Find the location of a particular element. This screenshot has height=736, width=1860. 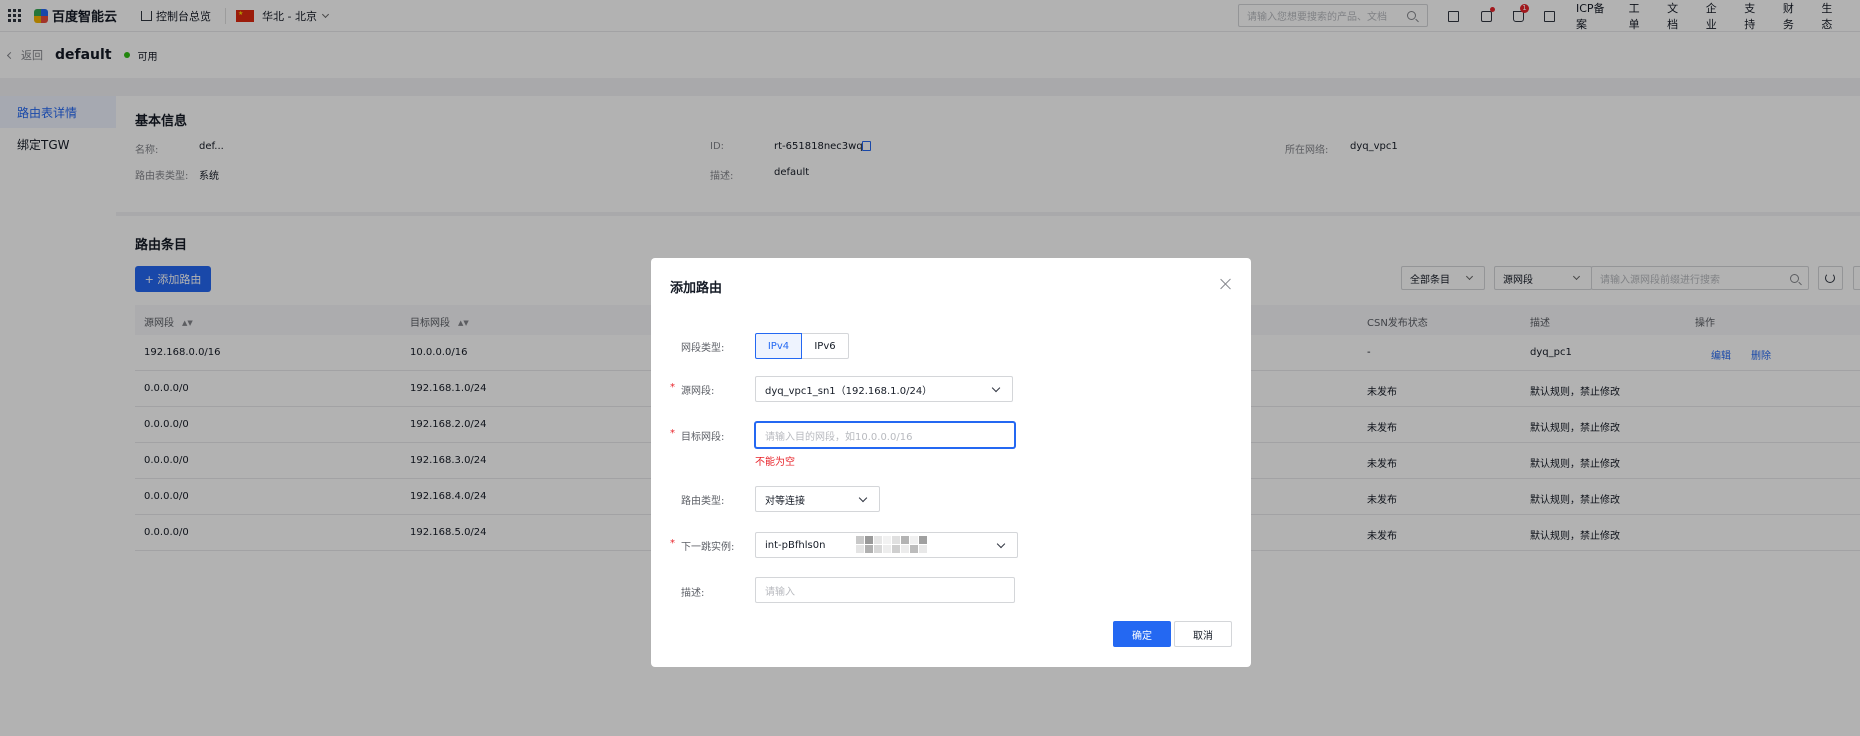

route-type-value: 对等连接 is located at coordinates (785, 501).